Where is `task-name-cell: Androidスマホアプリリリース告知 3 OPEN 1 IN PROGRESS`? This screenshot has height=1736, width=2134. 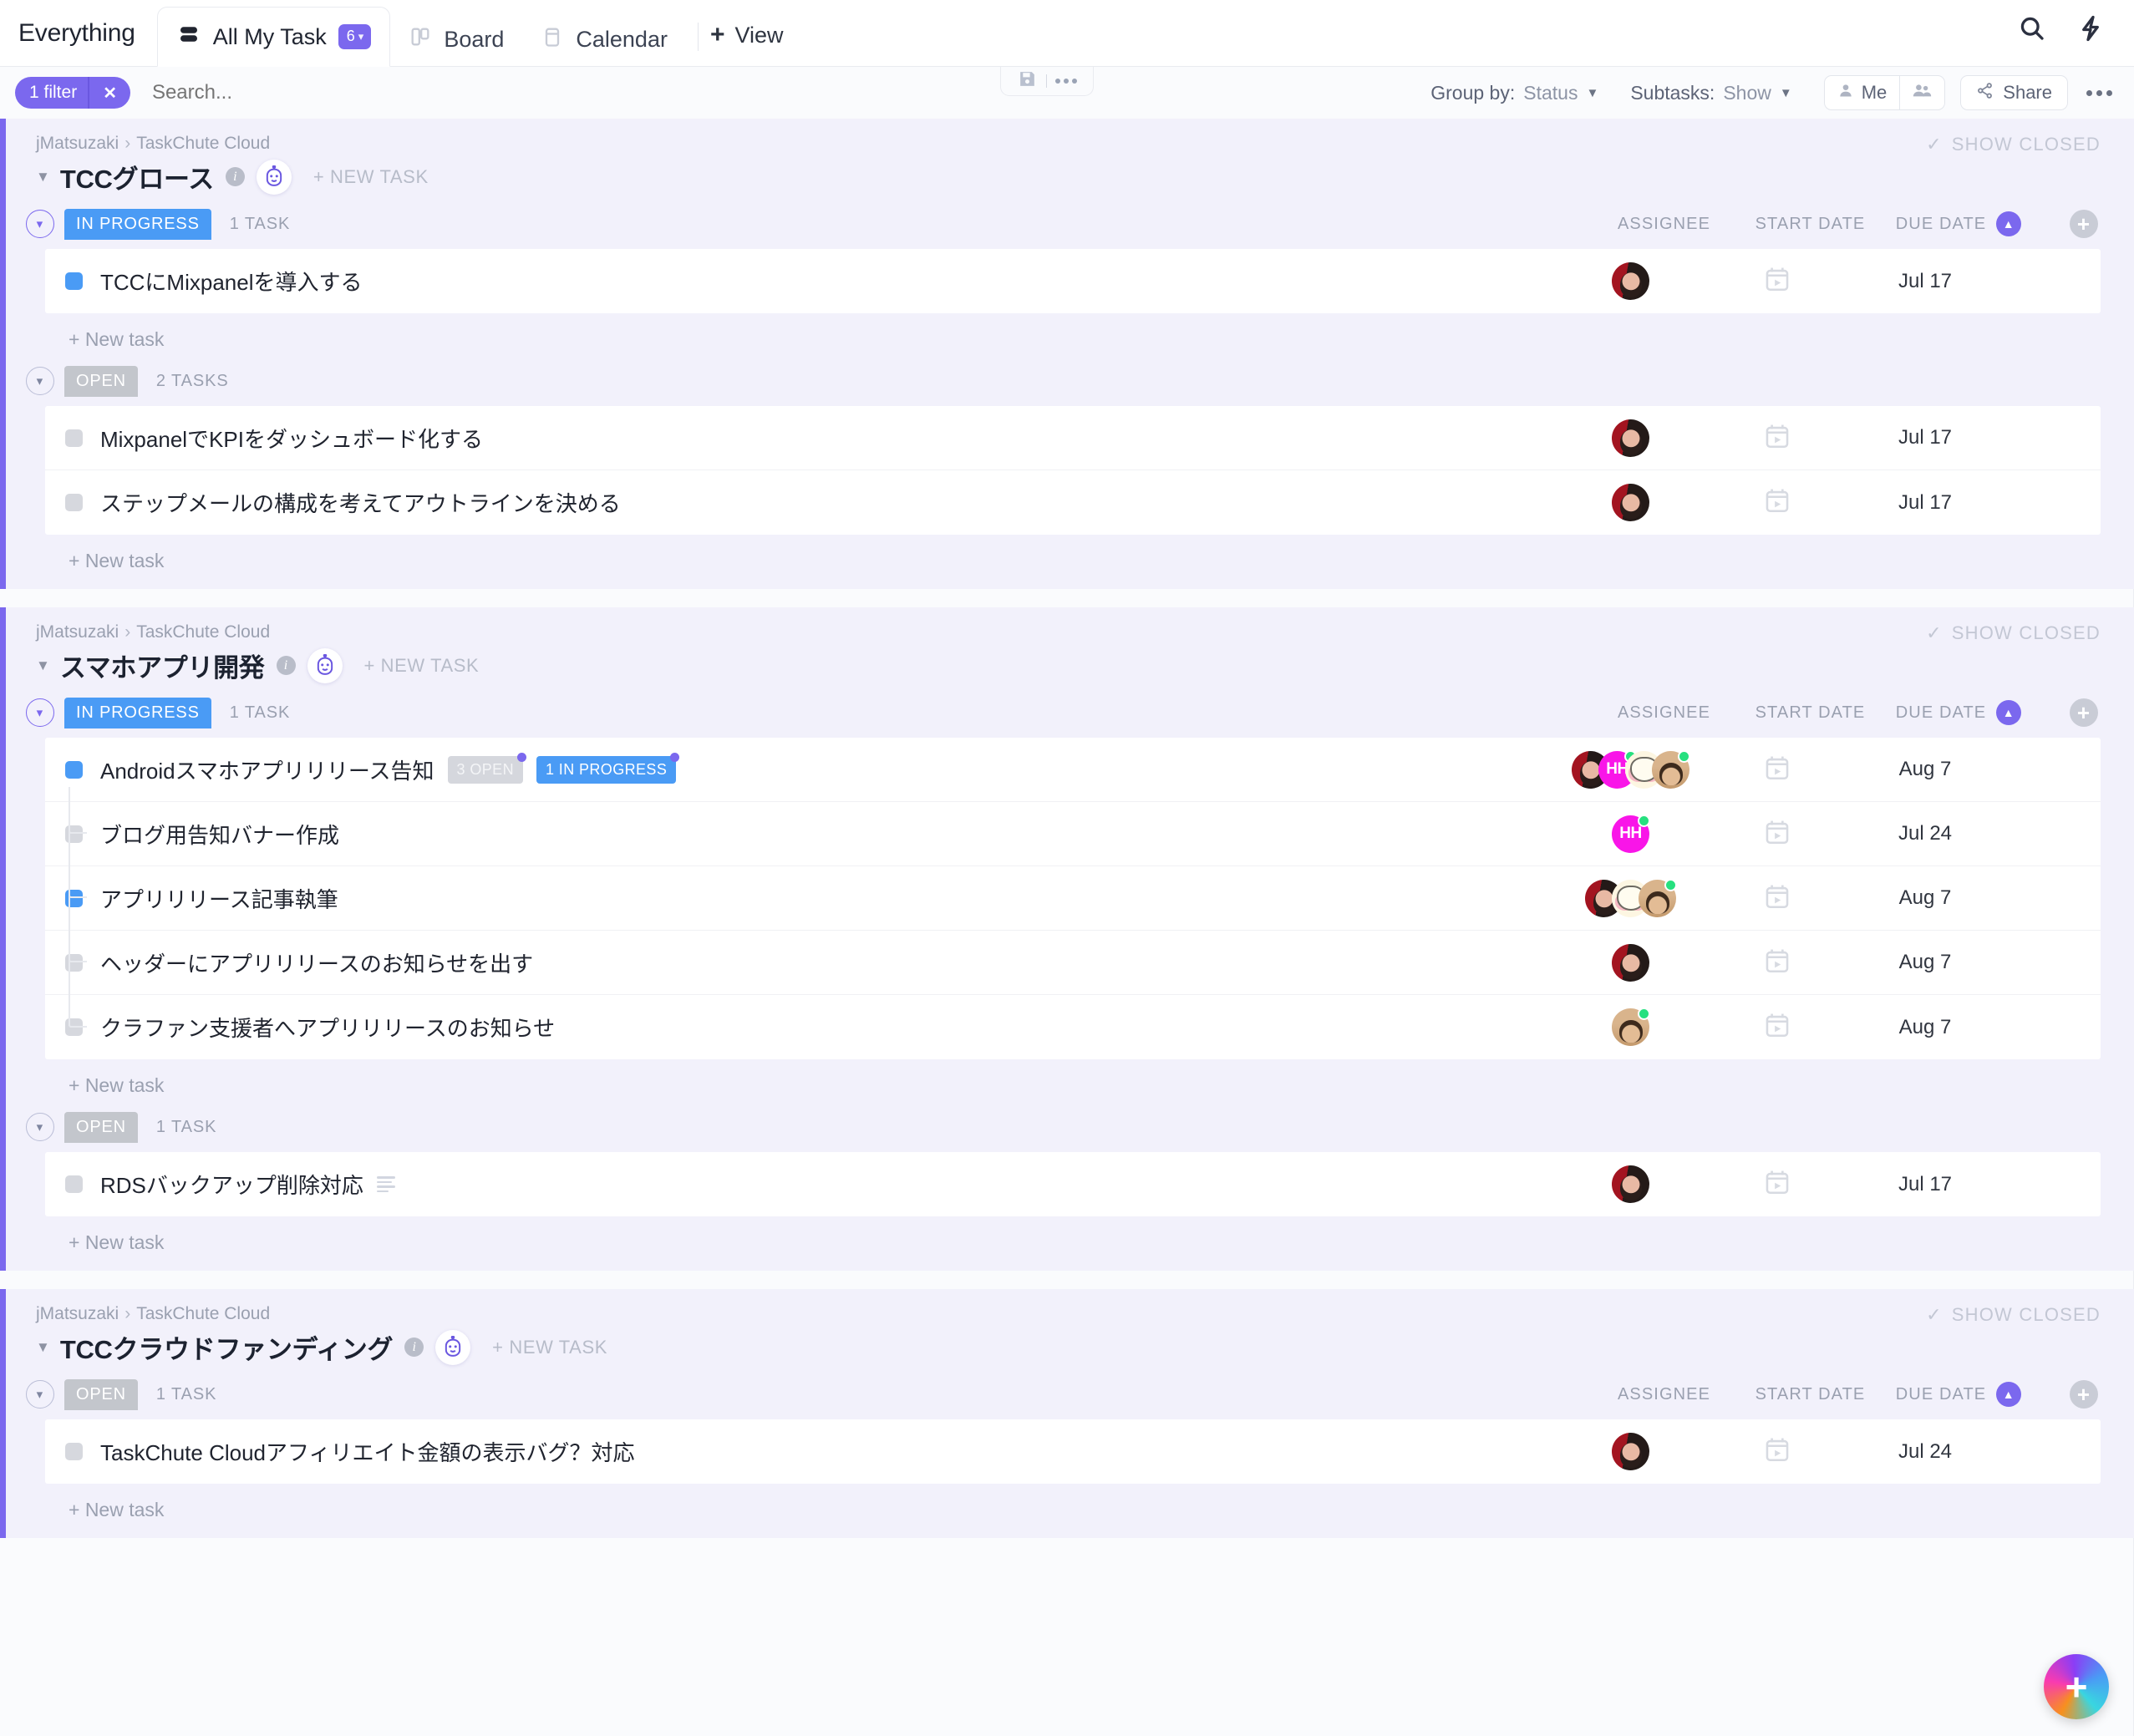 task-name-cell: Androidスマホアプリリリース告知 3 OPEN 1 IN PROGRESS is located at coordinates (801, 768).